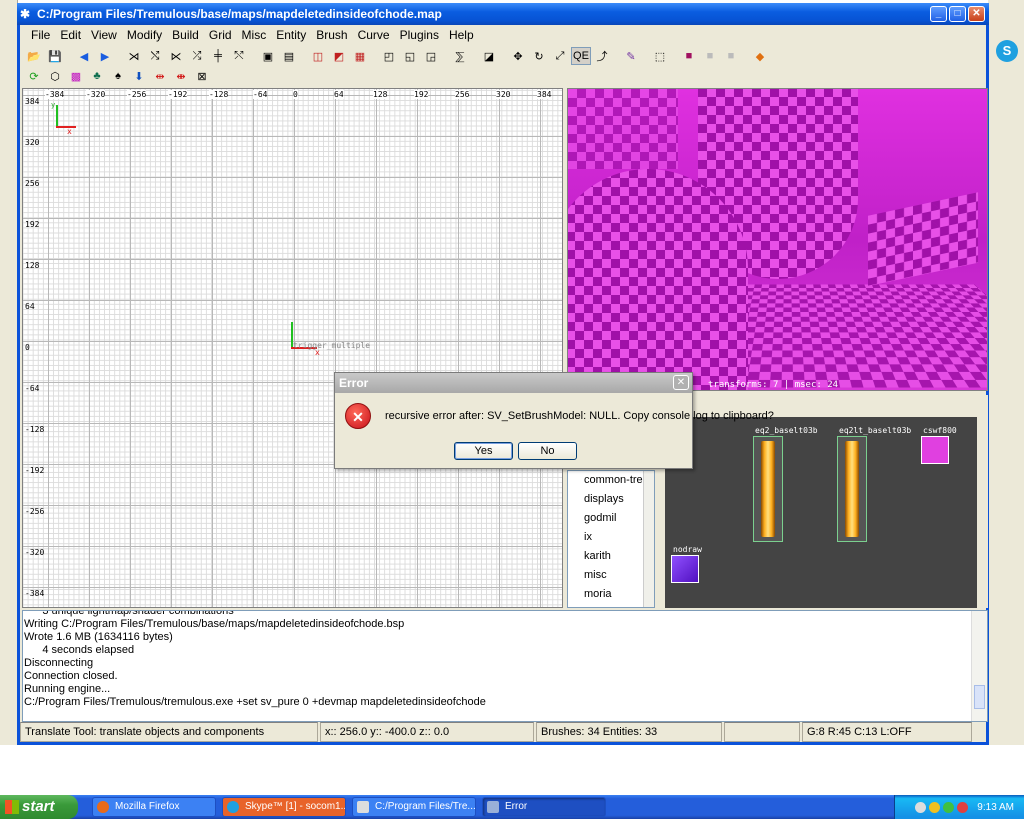  I want to click on x-tick: 128, so click(380, 94).